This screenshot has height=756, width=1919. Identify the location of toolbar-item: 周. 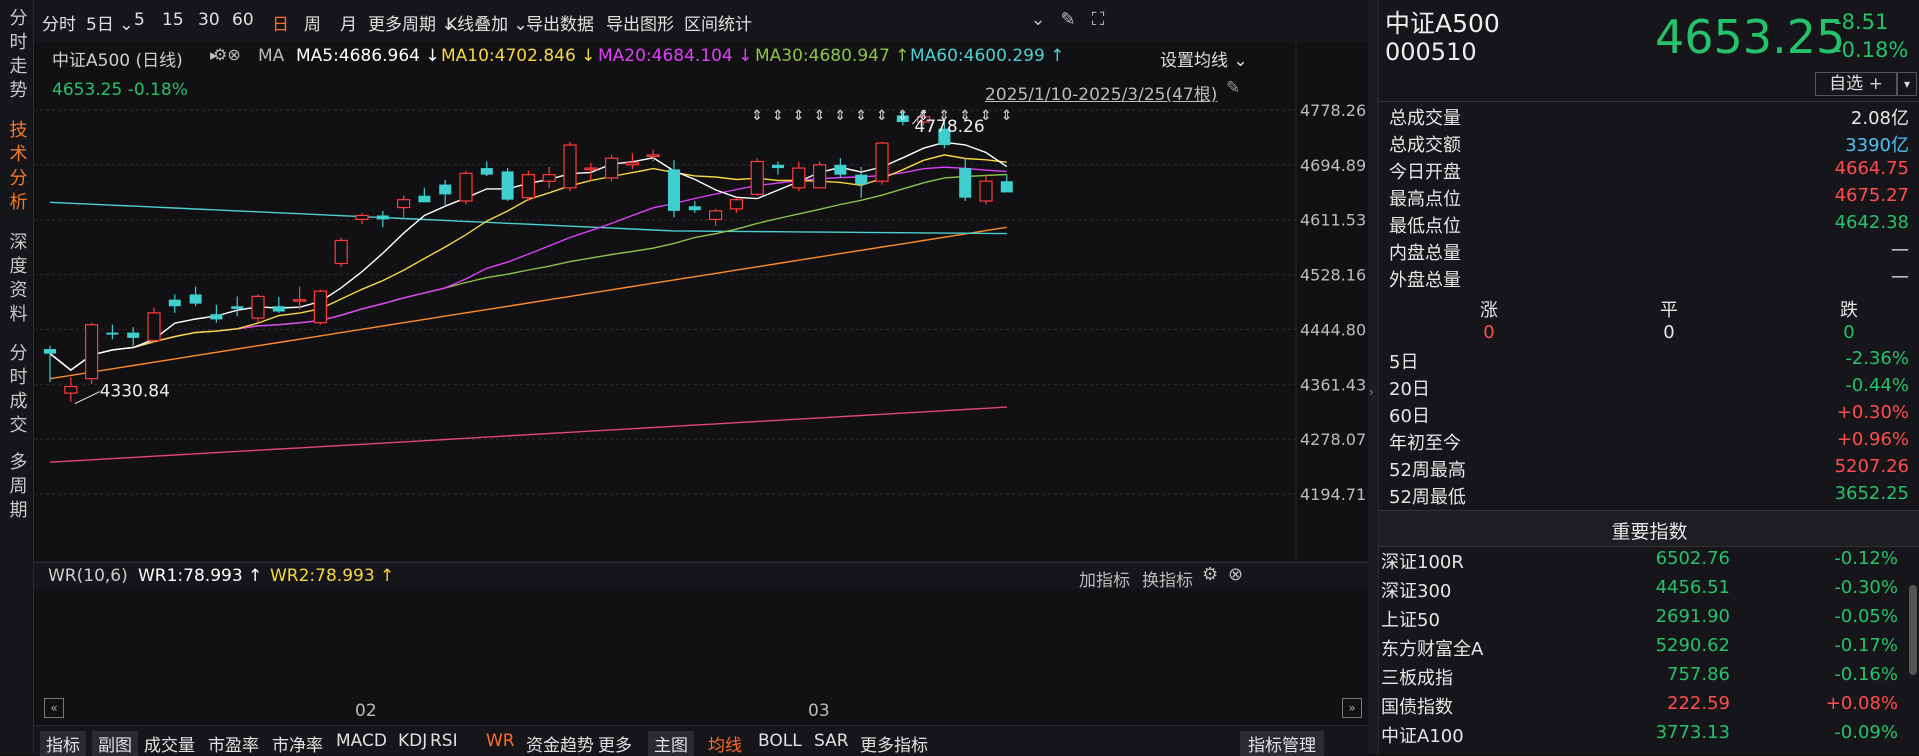
(312, 22).